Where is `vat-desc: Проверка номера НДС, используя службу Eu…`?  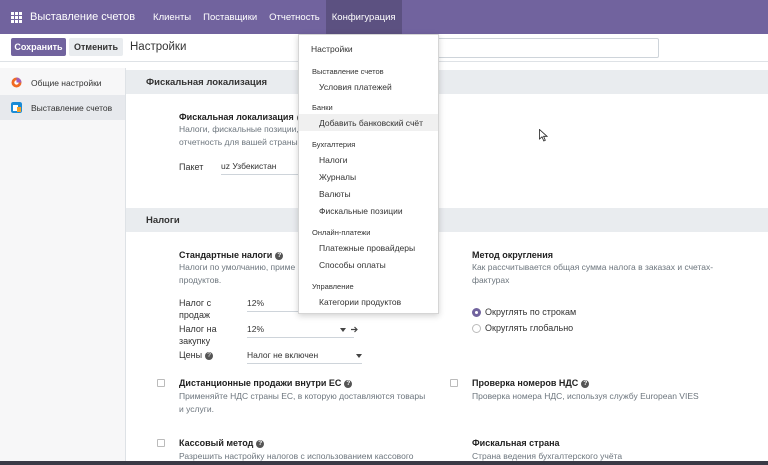 vat-desc: Проверка номера НДС, используя службу Eu… is located at coordinates (585, 396).